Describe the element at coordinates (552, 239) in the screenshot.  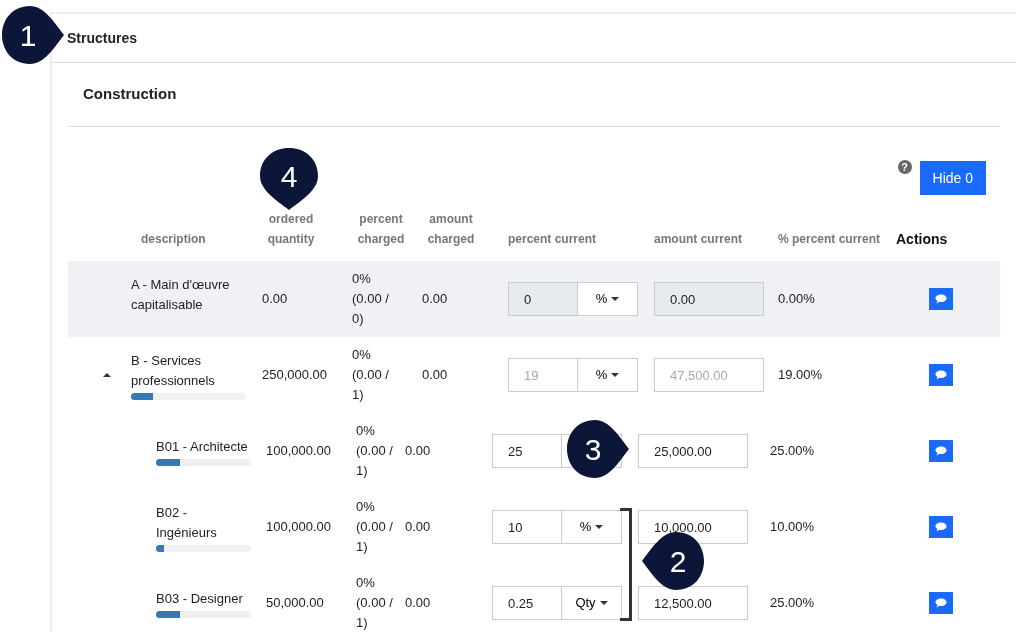
I see `column-header: percent current` at that location.